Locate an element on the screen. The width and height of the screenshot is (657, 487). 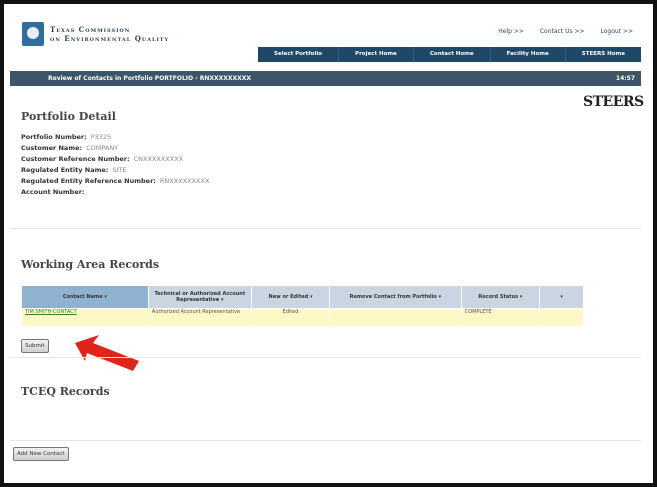
add-new-contact-button: Add New Contact is located at coordinates (41, 454).